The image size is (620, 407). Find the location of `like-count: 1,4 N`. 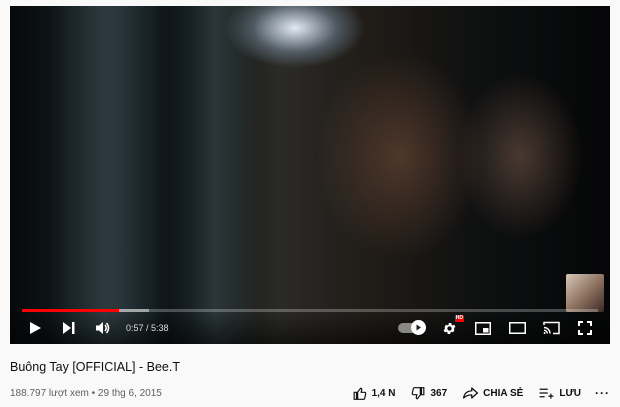

like-count: 1,4 N is located at coordinates (383, 393).